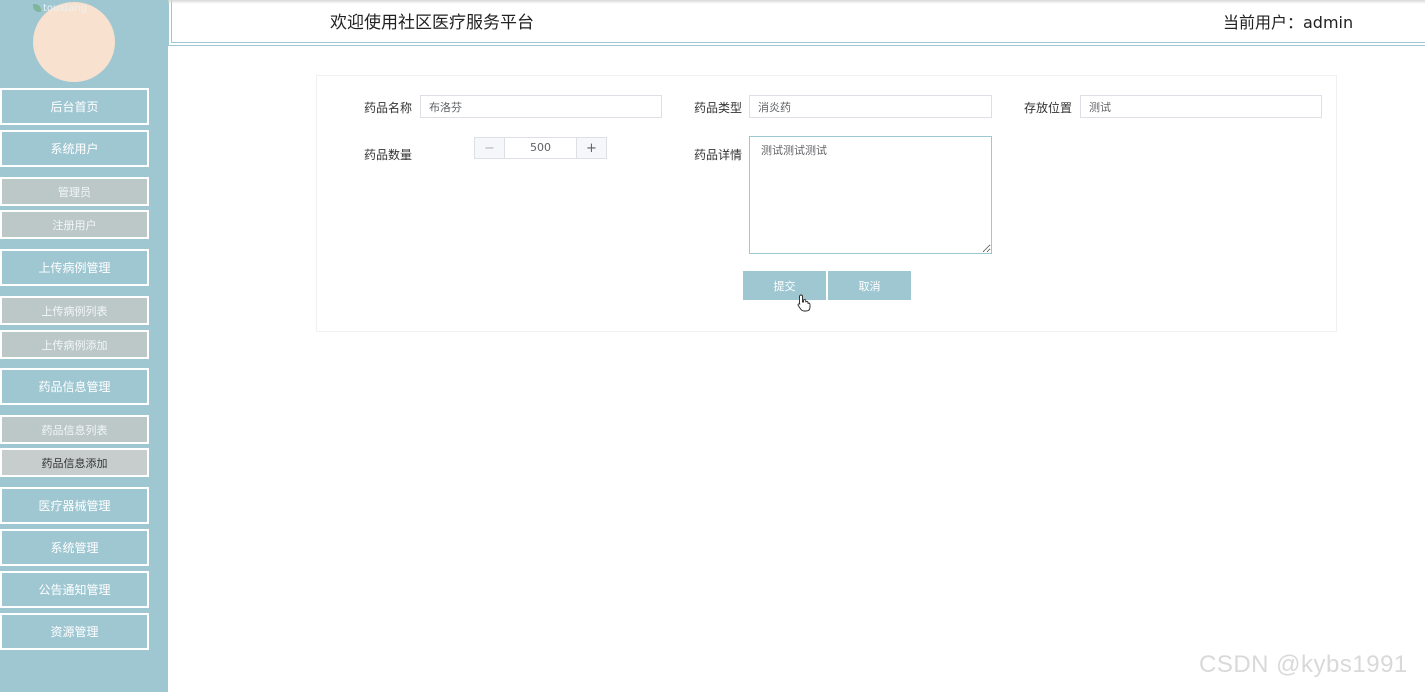  I want to click on decrement-button: −, so click(490, 148).